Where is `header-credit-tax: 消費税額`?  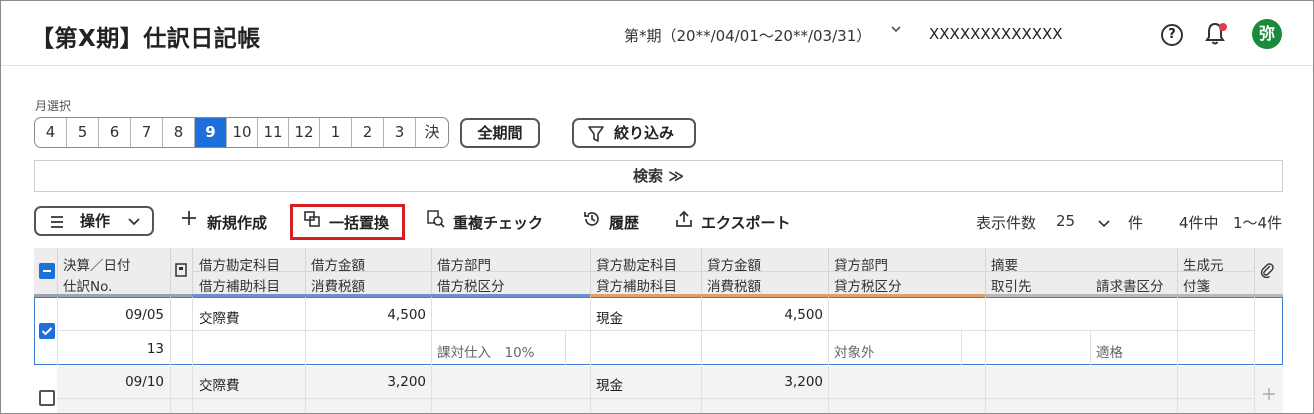 header-credit-tax: 消費税額 is located at coordinates (734, 285).